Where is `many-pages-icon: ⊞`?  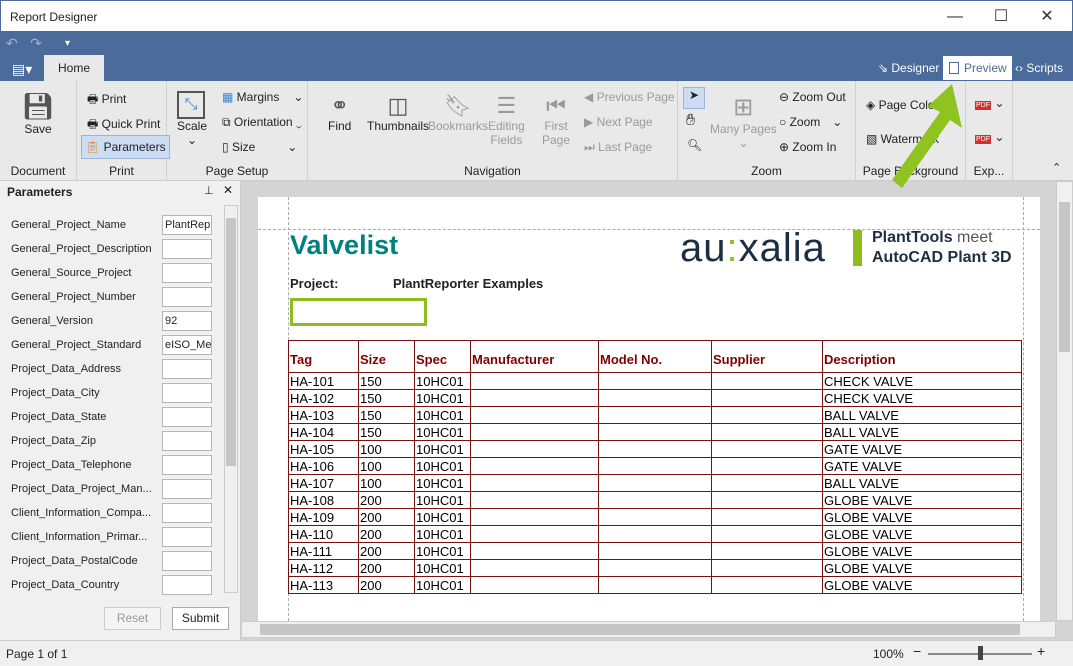
many-pages-icon: ⊞ is located at coordinates (743, 107).